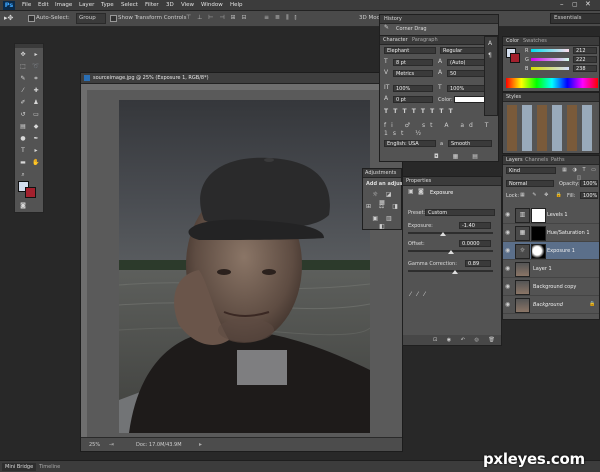 This screenshot has height=472, width=600. Describe the element at coordinates (413, 73) in the screenshot. I see `kerning-field: Metrics` at that location.